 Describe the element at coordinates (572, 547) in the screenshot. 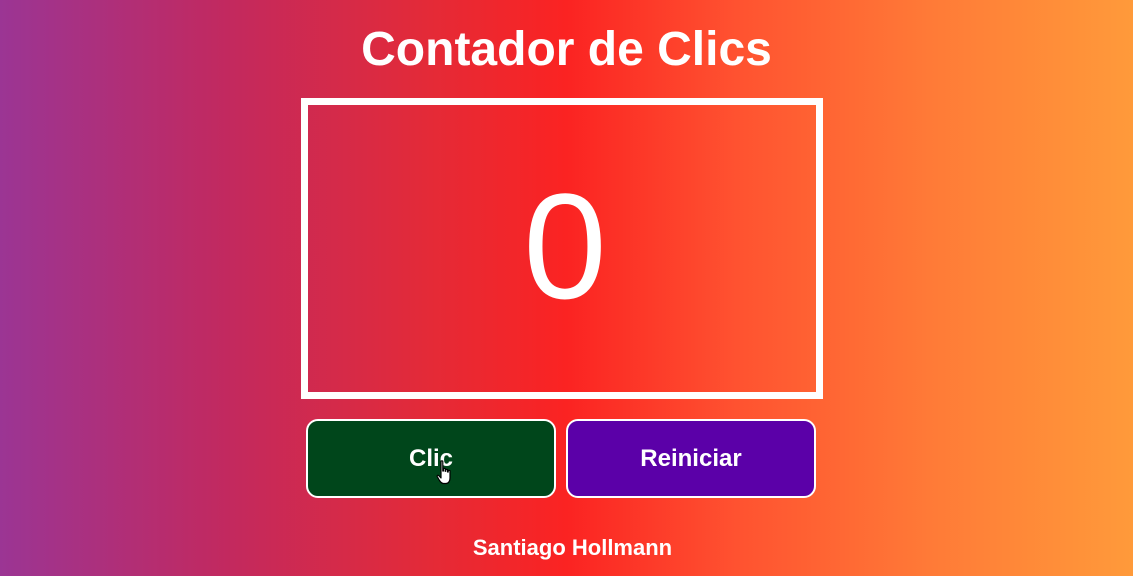

I see `author-credit: Santiago Hollmann` at that location.